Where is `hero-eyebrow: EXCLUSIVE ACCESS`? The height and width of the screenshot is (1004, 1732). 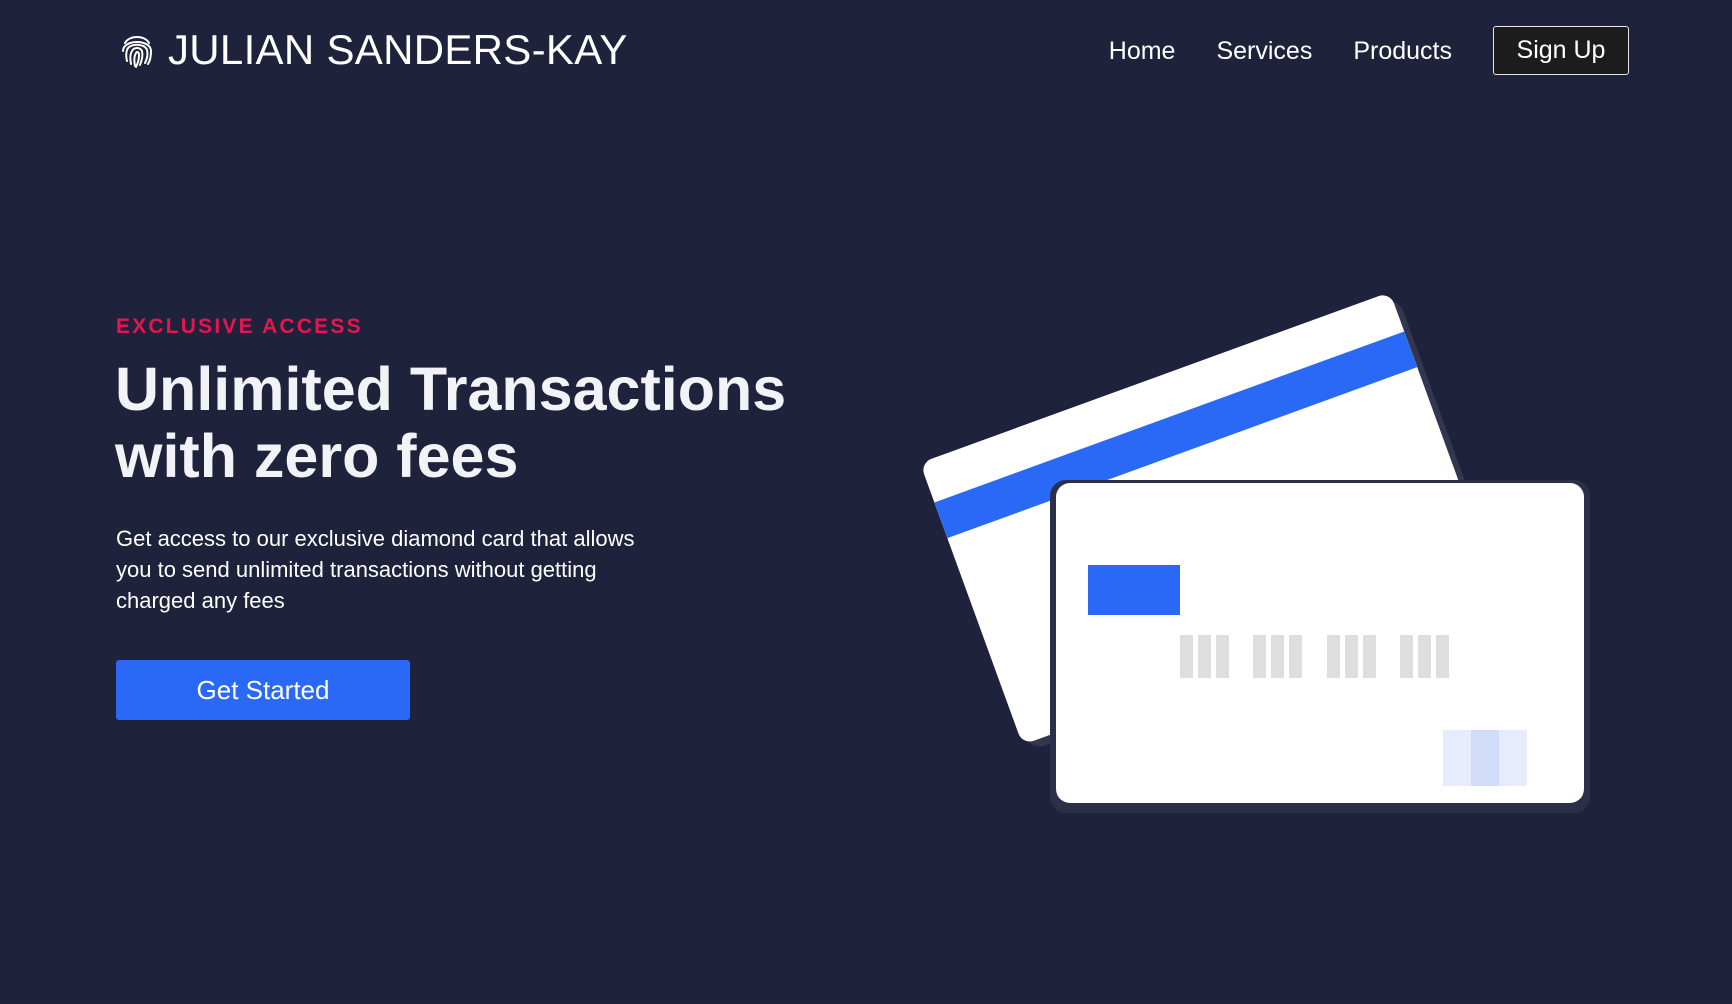
hero-eyebrow: EXCLUSIVE ACCESS is located at coordinates (239, 326).